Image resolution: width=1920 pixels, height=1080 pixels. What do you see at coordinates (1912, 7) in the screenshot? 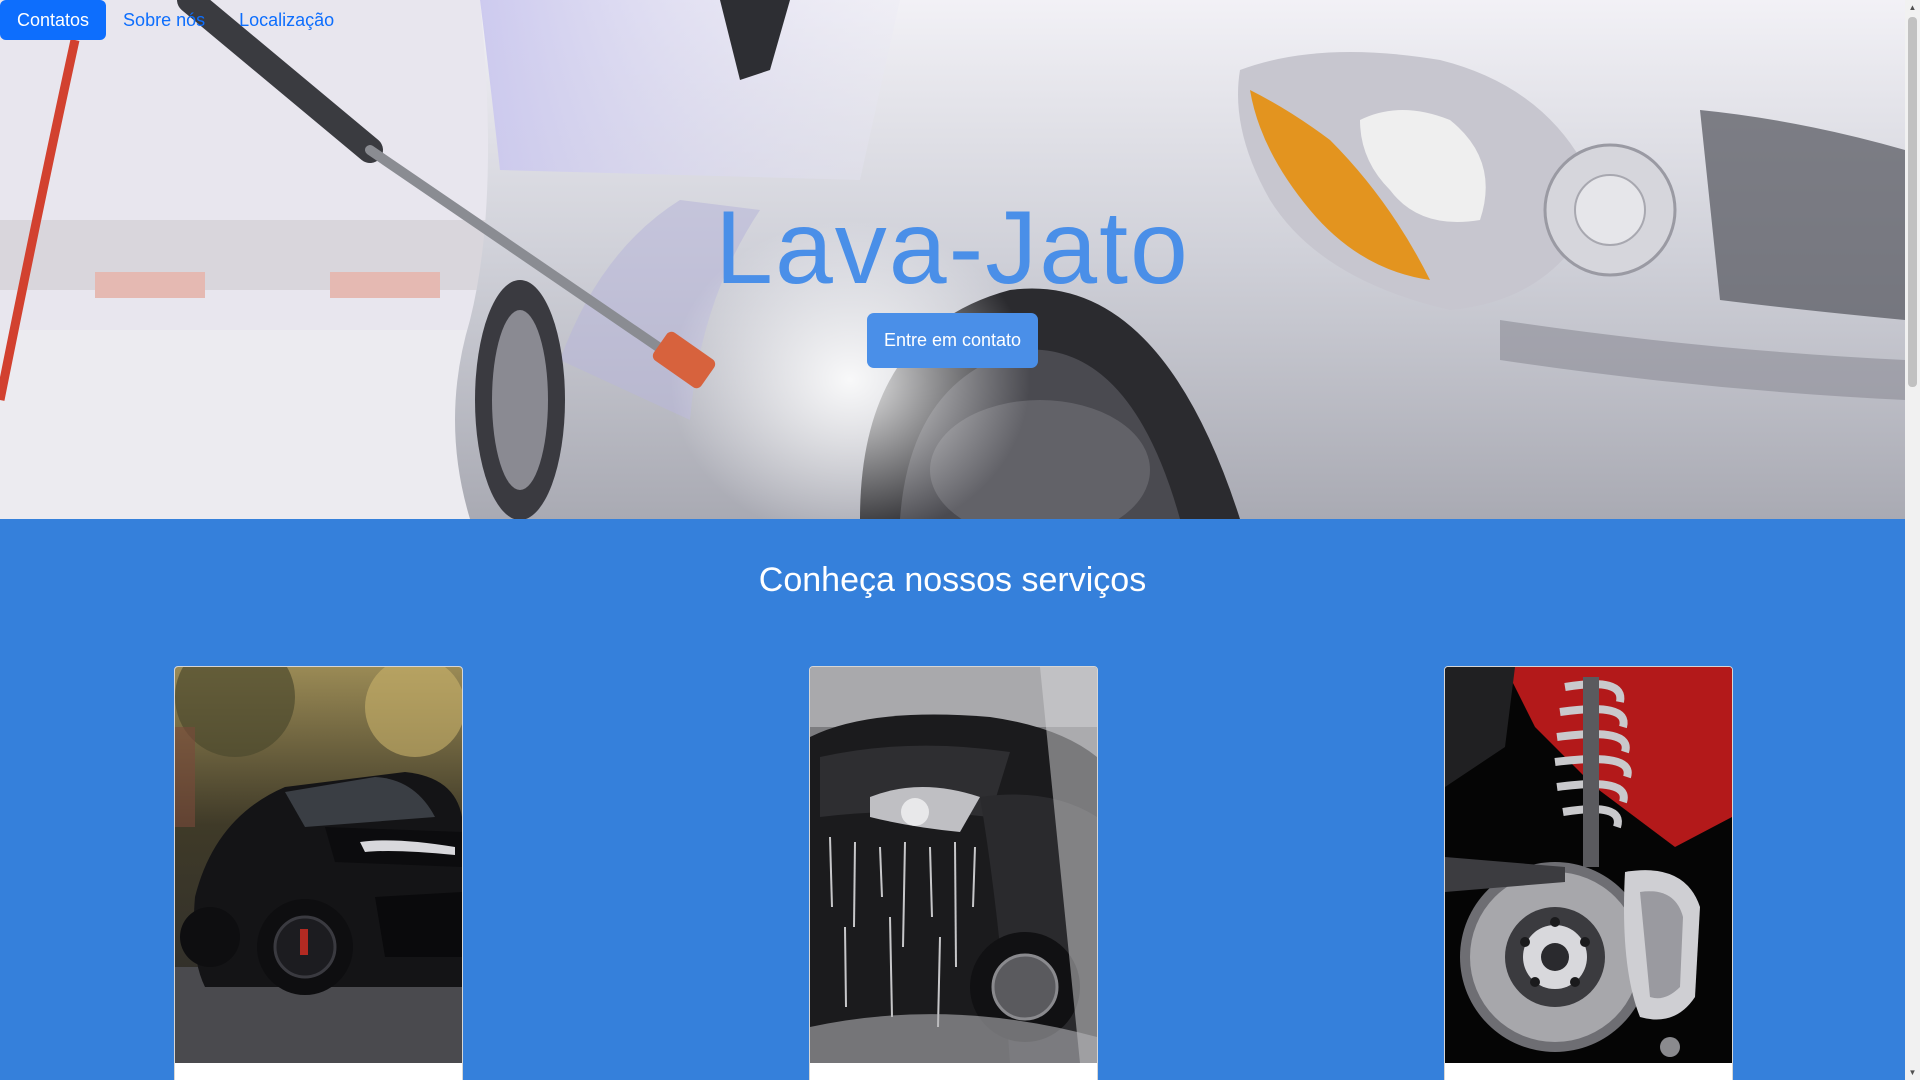
I see `scroll-up-arrow-icon: ▲` at bounding box center [1912, 7].